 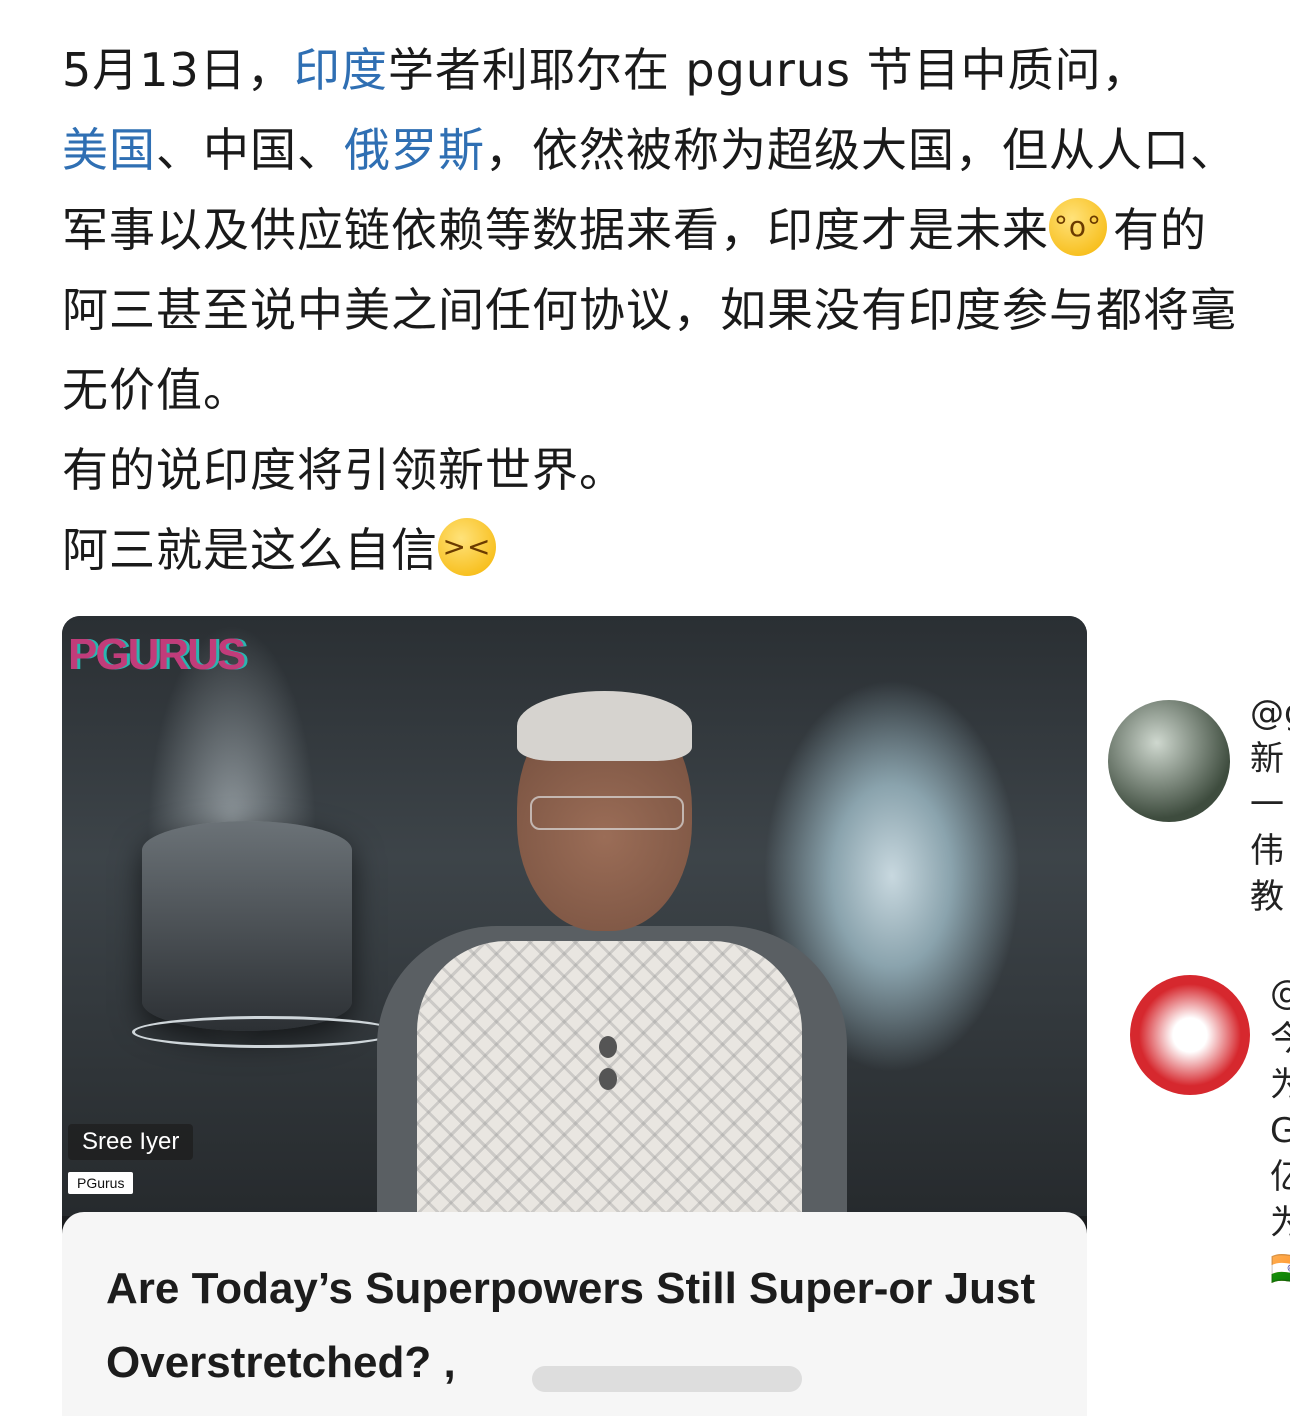 What do you see at coordinates (131, 1142) in the screenshot?
I see `speaker-name-tag: Sree Iyer` at bounding box center [131, 1142].